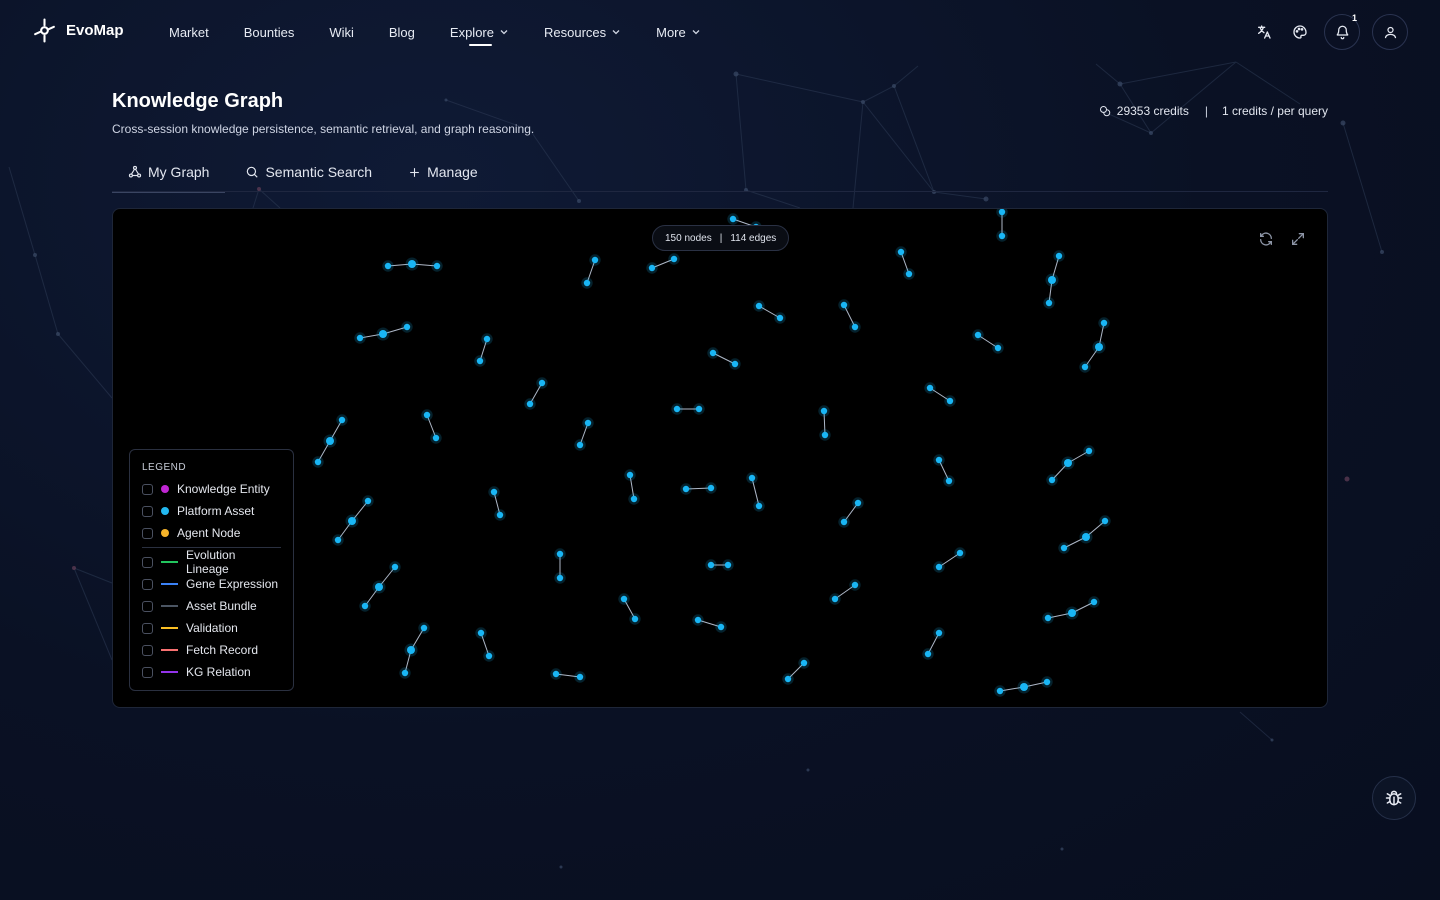 Image resolution: width=1440 pixels, height=900 pixels. What do you see at coordinates (582, 32) in the screenshot?
I see `nav-resources: Resources` at bounding box center [582, 32].